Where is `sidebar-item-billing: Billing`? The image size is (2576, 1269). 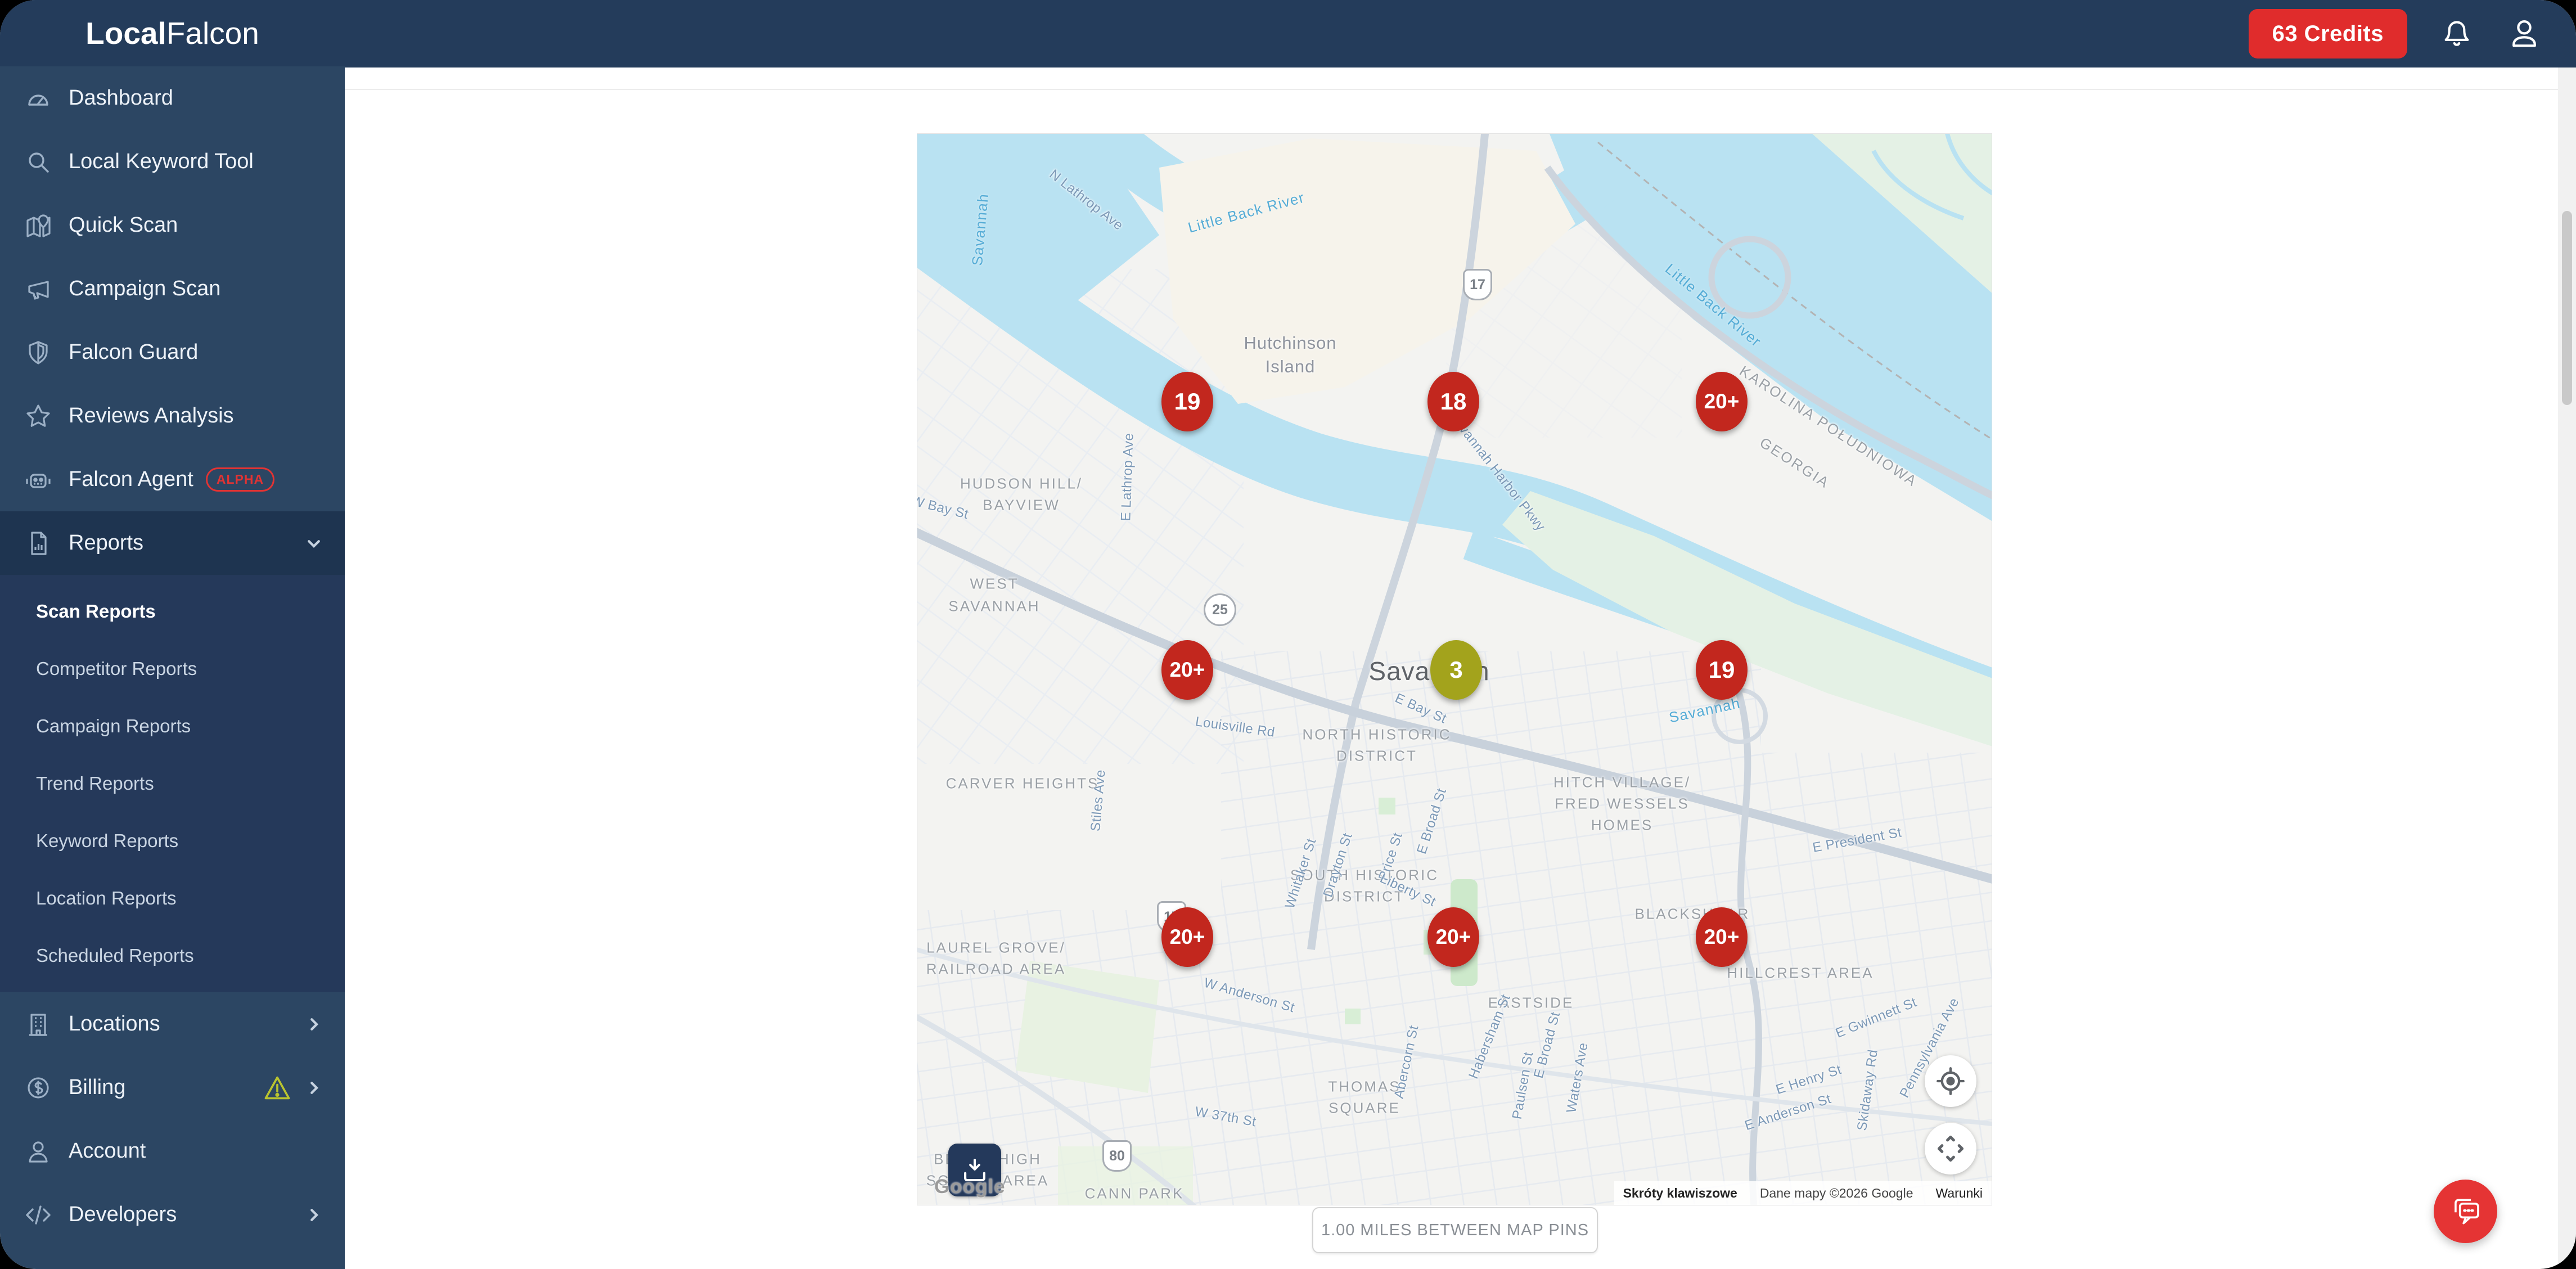 sidebar-item-billing: Billing is located at coordinates (172, 1087).